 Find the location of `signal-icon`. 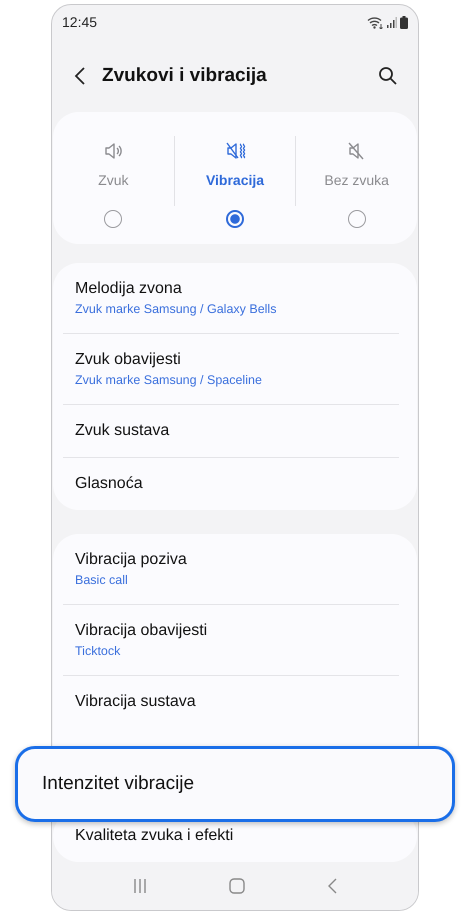

signal-icon is located at coordinates (392, 22).